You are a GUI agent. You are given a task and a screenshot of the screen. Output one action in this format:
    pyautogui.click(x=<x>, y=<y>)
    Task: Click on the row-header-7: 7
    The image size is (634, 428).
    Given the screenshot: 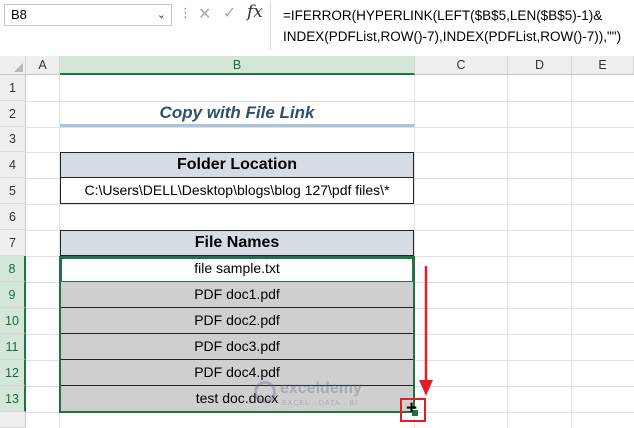 What is the action you would take?
    pyautogui.click(x=13, y=243)
    